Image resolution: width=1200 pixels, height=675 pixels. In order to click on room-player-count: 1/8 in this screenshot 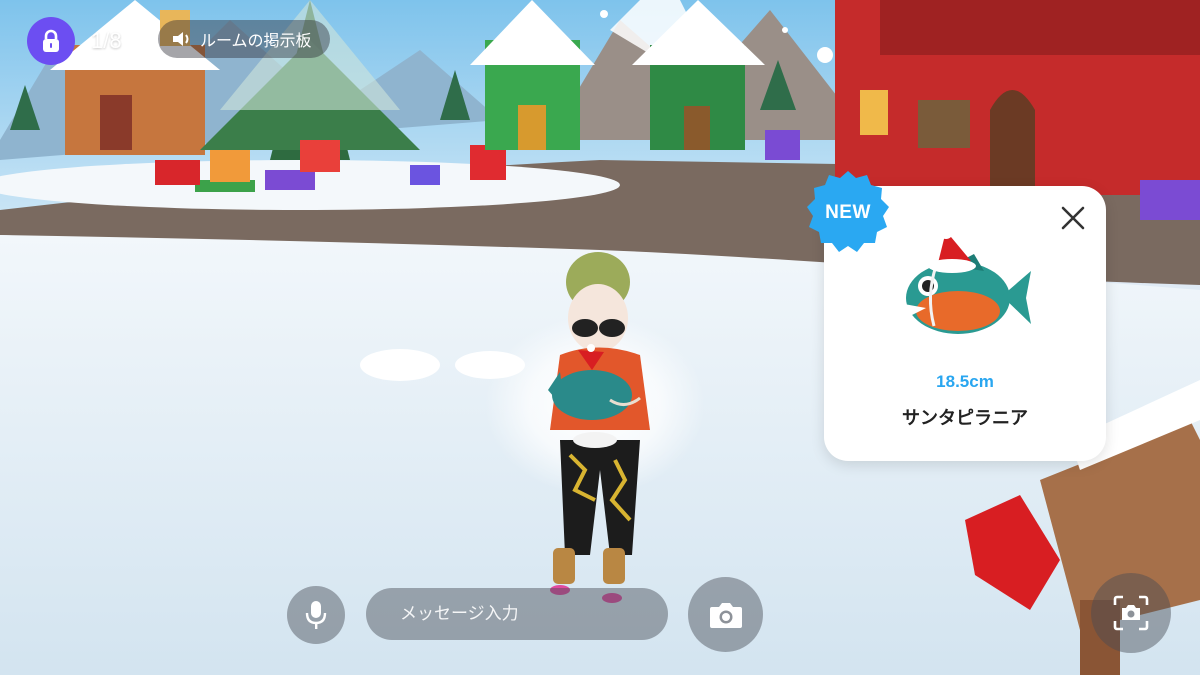, I will do `click(106, 40)`.